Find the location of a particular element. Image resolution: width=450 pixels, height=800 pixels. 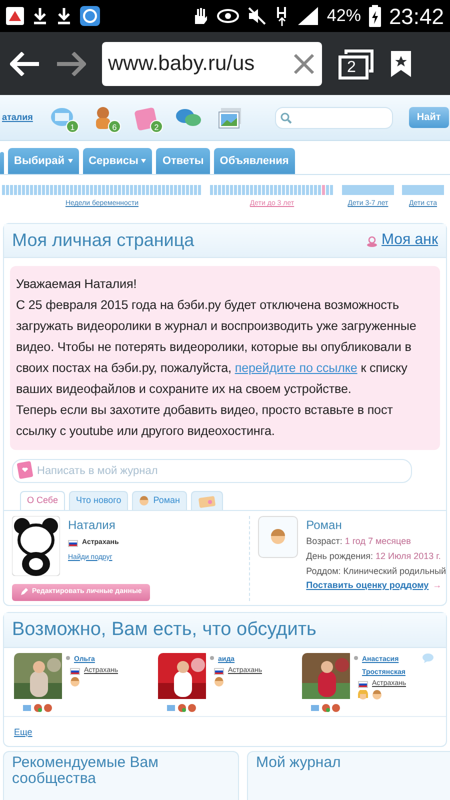

notice-text: С 25 февраля 2015 года на бэби.ру будет отключена возможность загружать видеоролики в журнал и воспроизводить уже загруженные видео. Чтобы не потерять видеоролики, которые вы опубликовали в своих постах на бэби.ру, пожалуйста, перейдите по ссылке к списку ваших видеофайлов и сохраните их на своем устройстве. is located at coordinates (217, 347).